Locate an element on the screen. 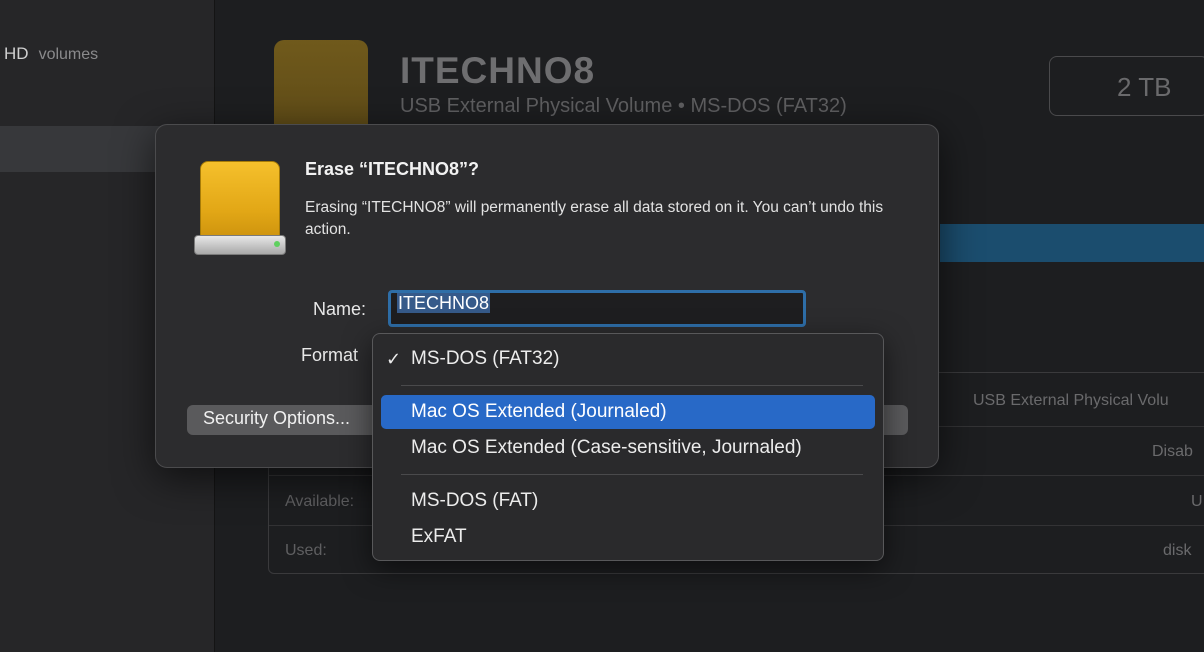 This screenshot has width=1204, height=652. name-input-value: ITECHNO8 is located at coordinates (444, 303).